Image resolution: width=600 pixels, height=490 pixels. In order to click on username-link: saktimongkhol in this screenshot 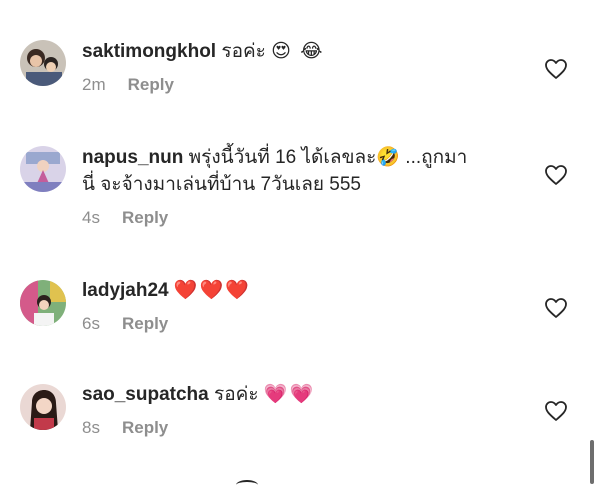, I will do `click(149, 51)`.